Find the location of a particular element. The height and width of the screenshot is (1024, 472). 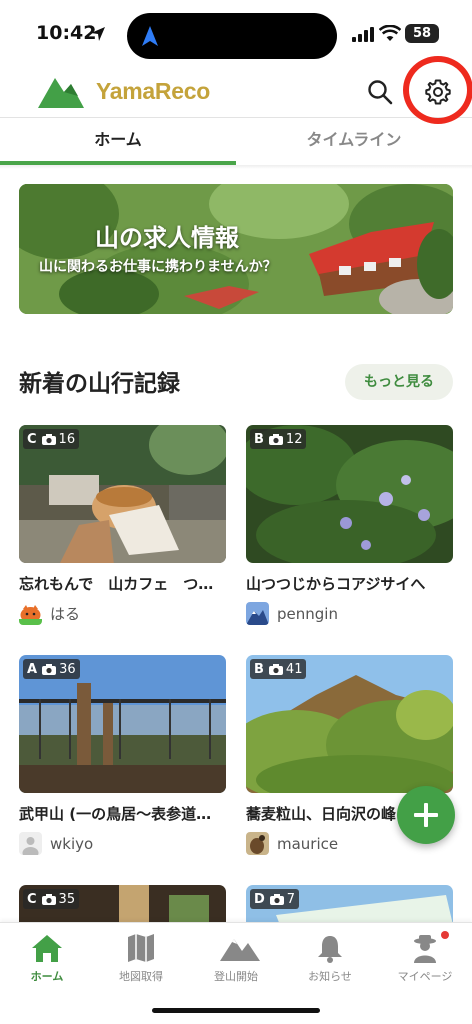

see-more-button: もっと見る is located at coordinates (399, 382).